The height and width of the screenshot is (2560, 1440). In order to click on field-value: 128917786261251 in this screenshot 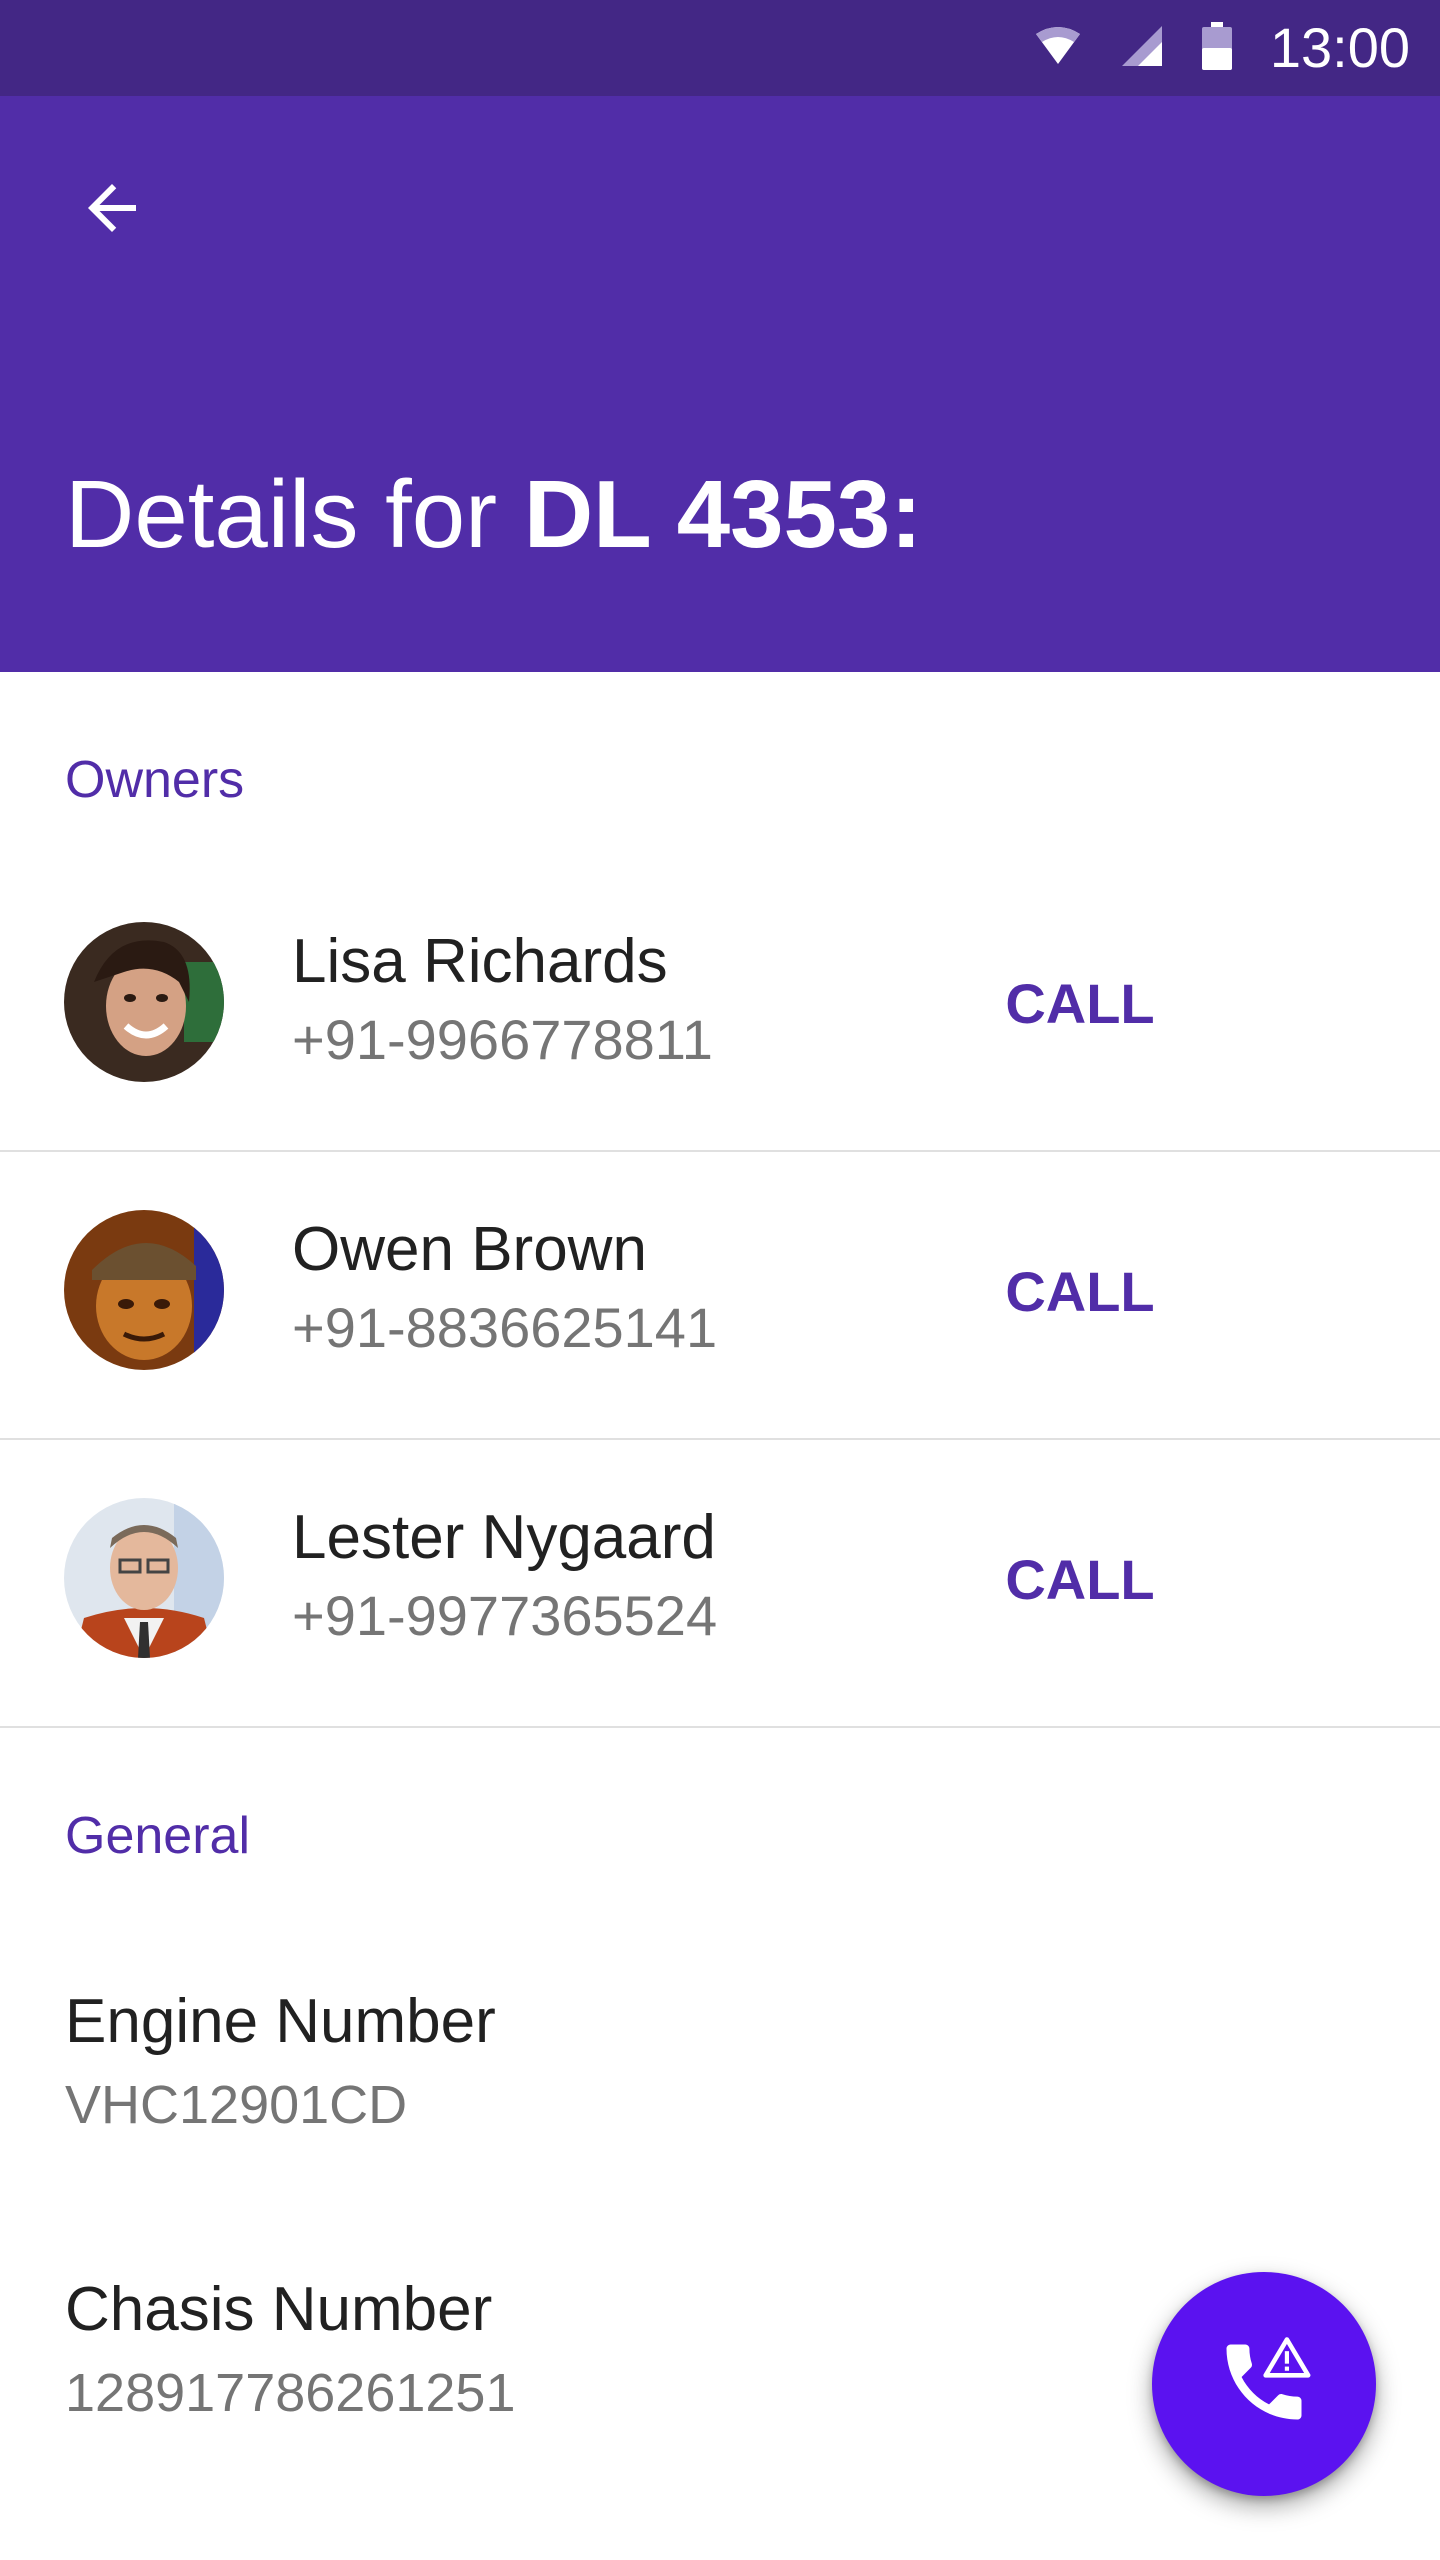, I will do `click(290, 2393)`.